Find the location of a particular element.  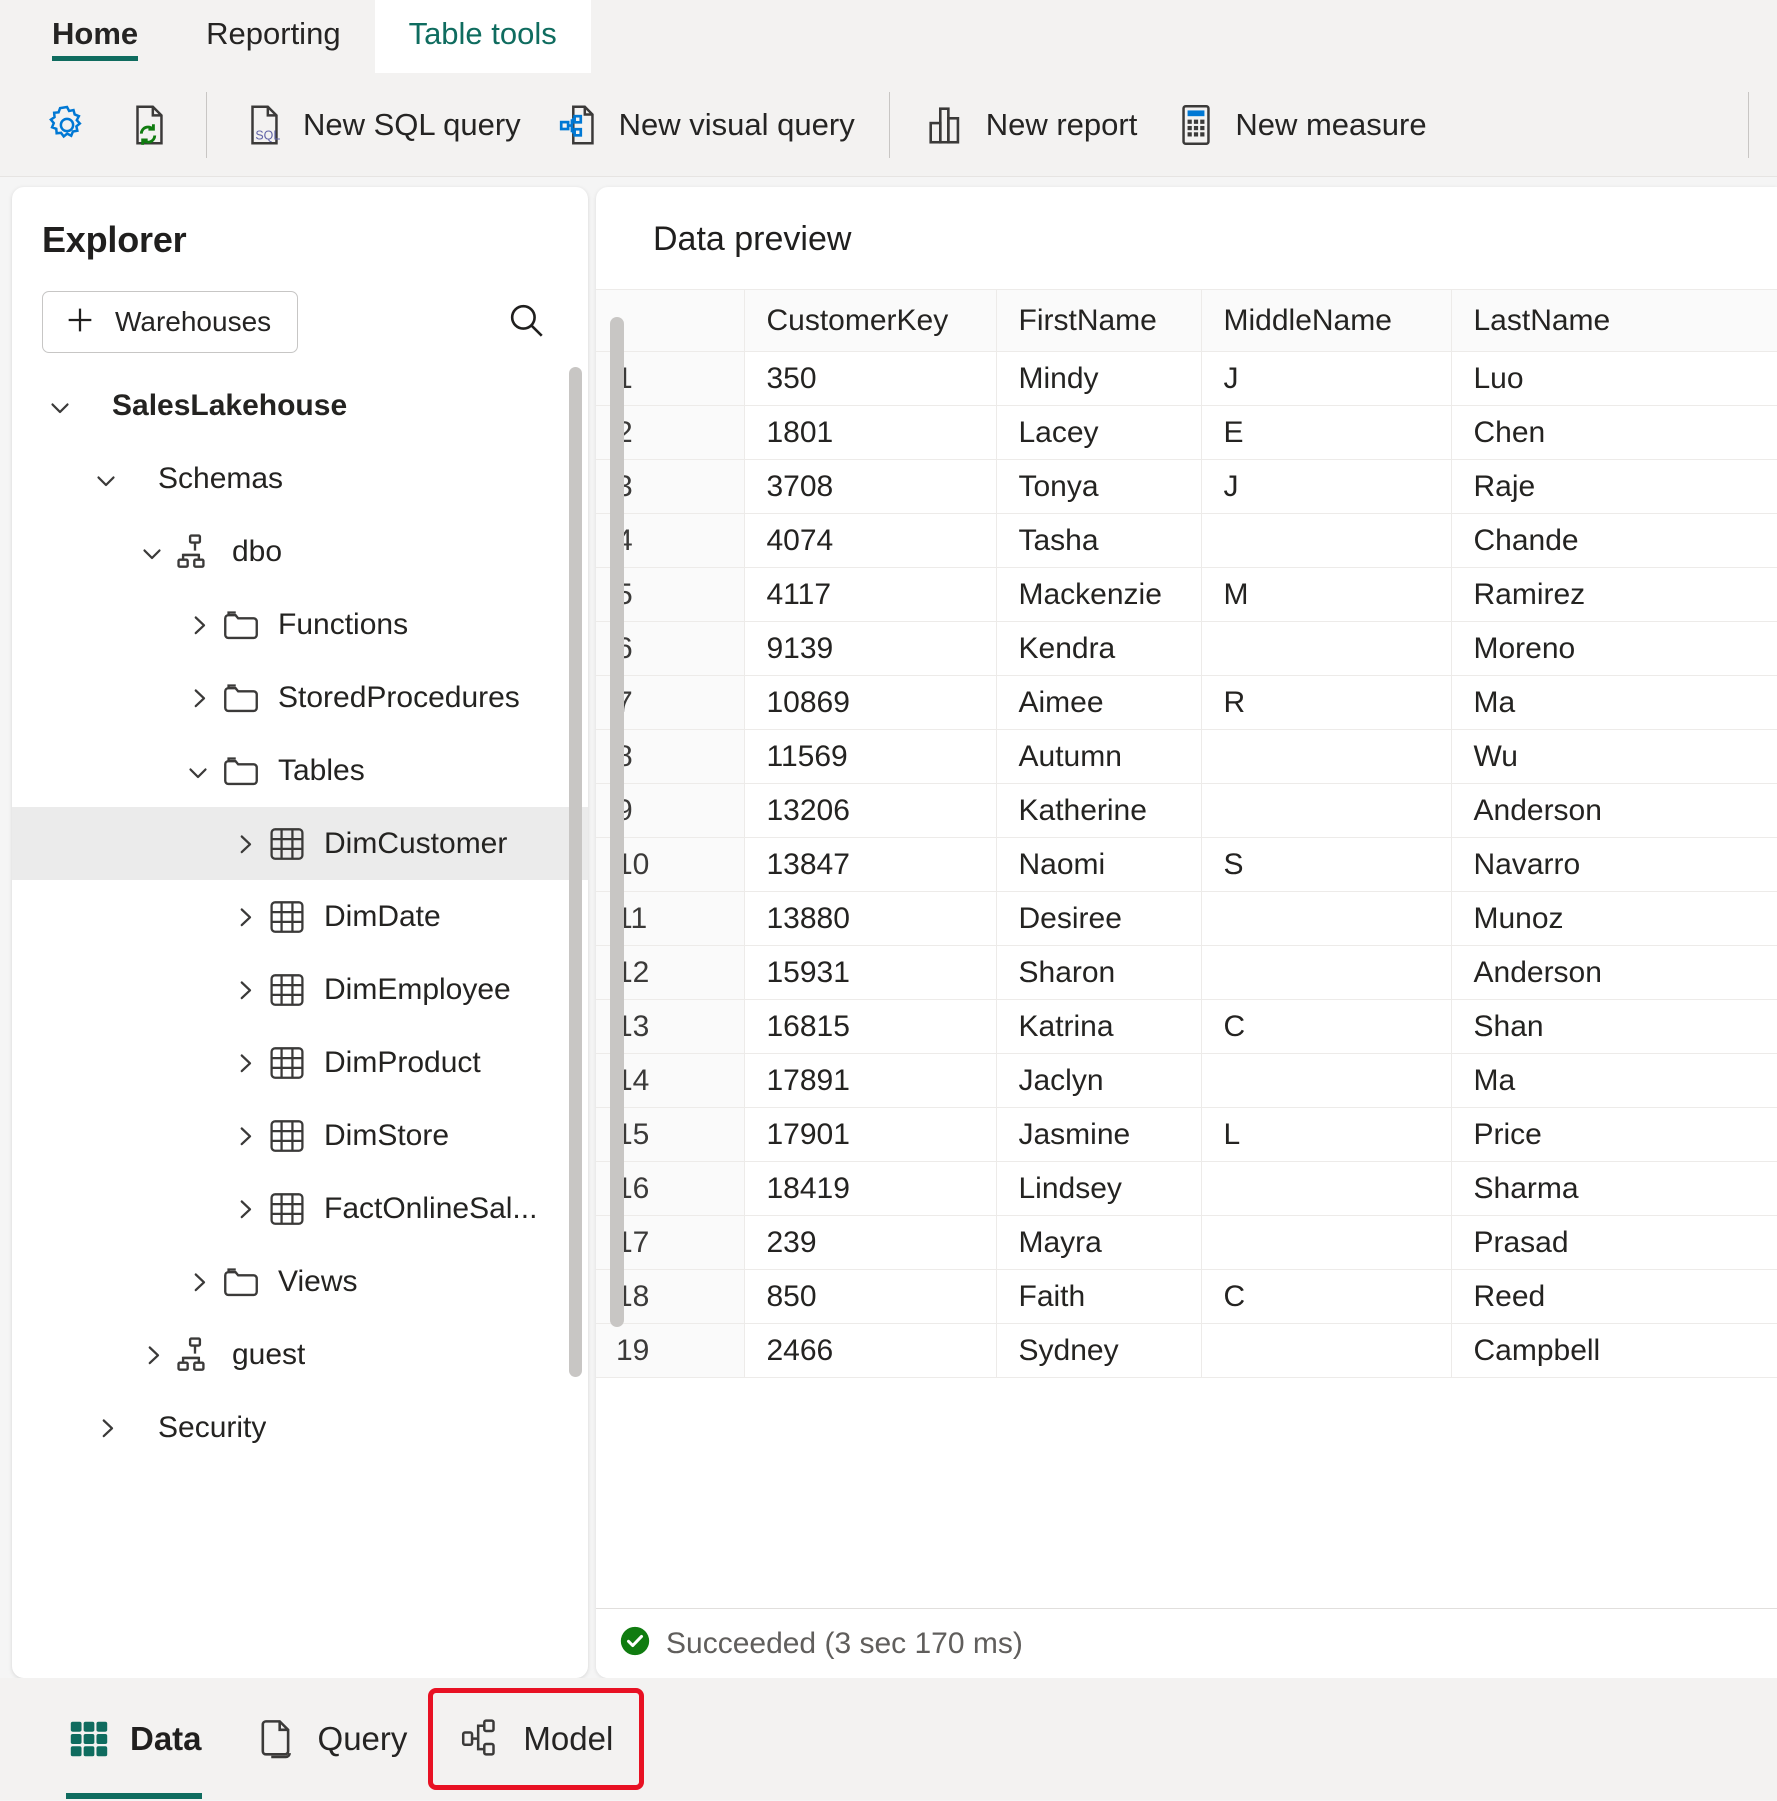

tree-item-label: DimStore is located at coordinates (387, 1135).